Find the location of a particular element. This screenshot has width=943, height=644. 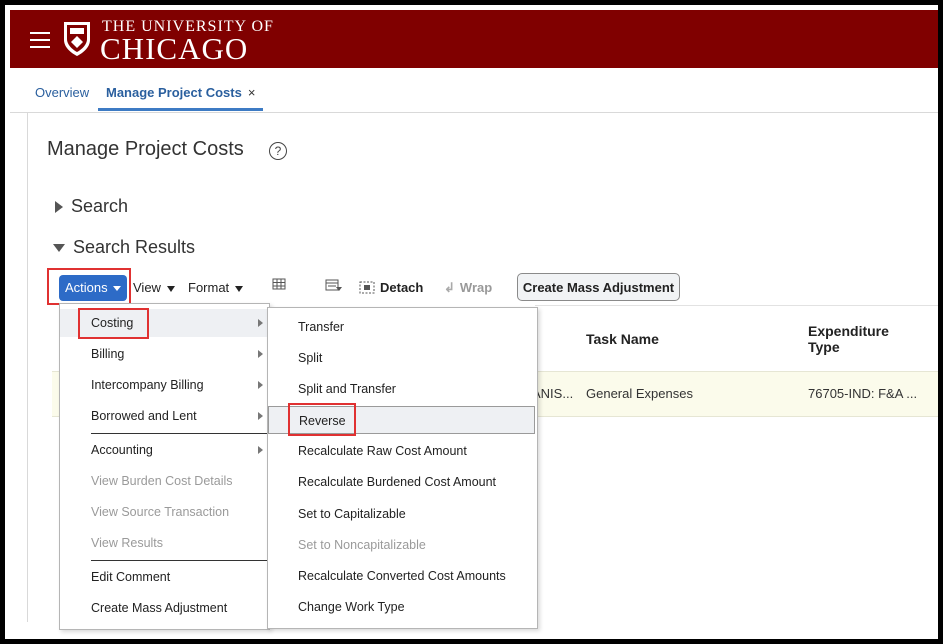

tab-manage-project-costs: Manage Project Costs × is located at coordinates (181, 89).